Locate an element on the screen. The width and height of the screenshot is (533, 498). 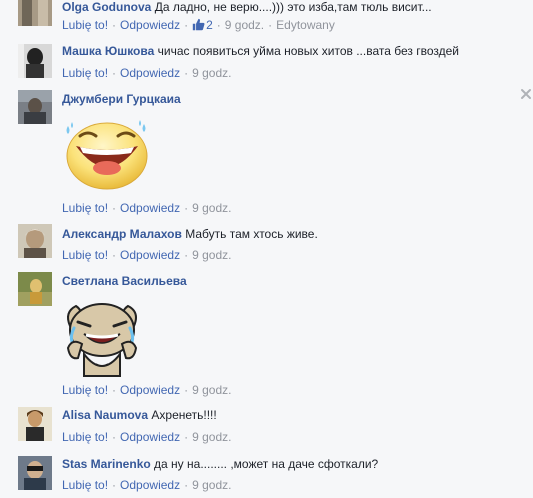
comment-author: Stas Marinenko is located at coordinates (106, 464).